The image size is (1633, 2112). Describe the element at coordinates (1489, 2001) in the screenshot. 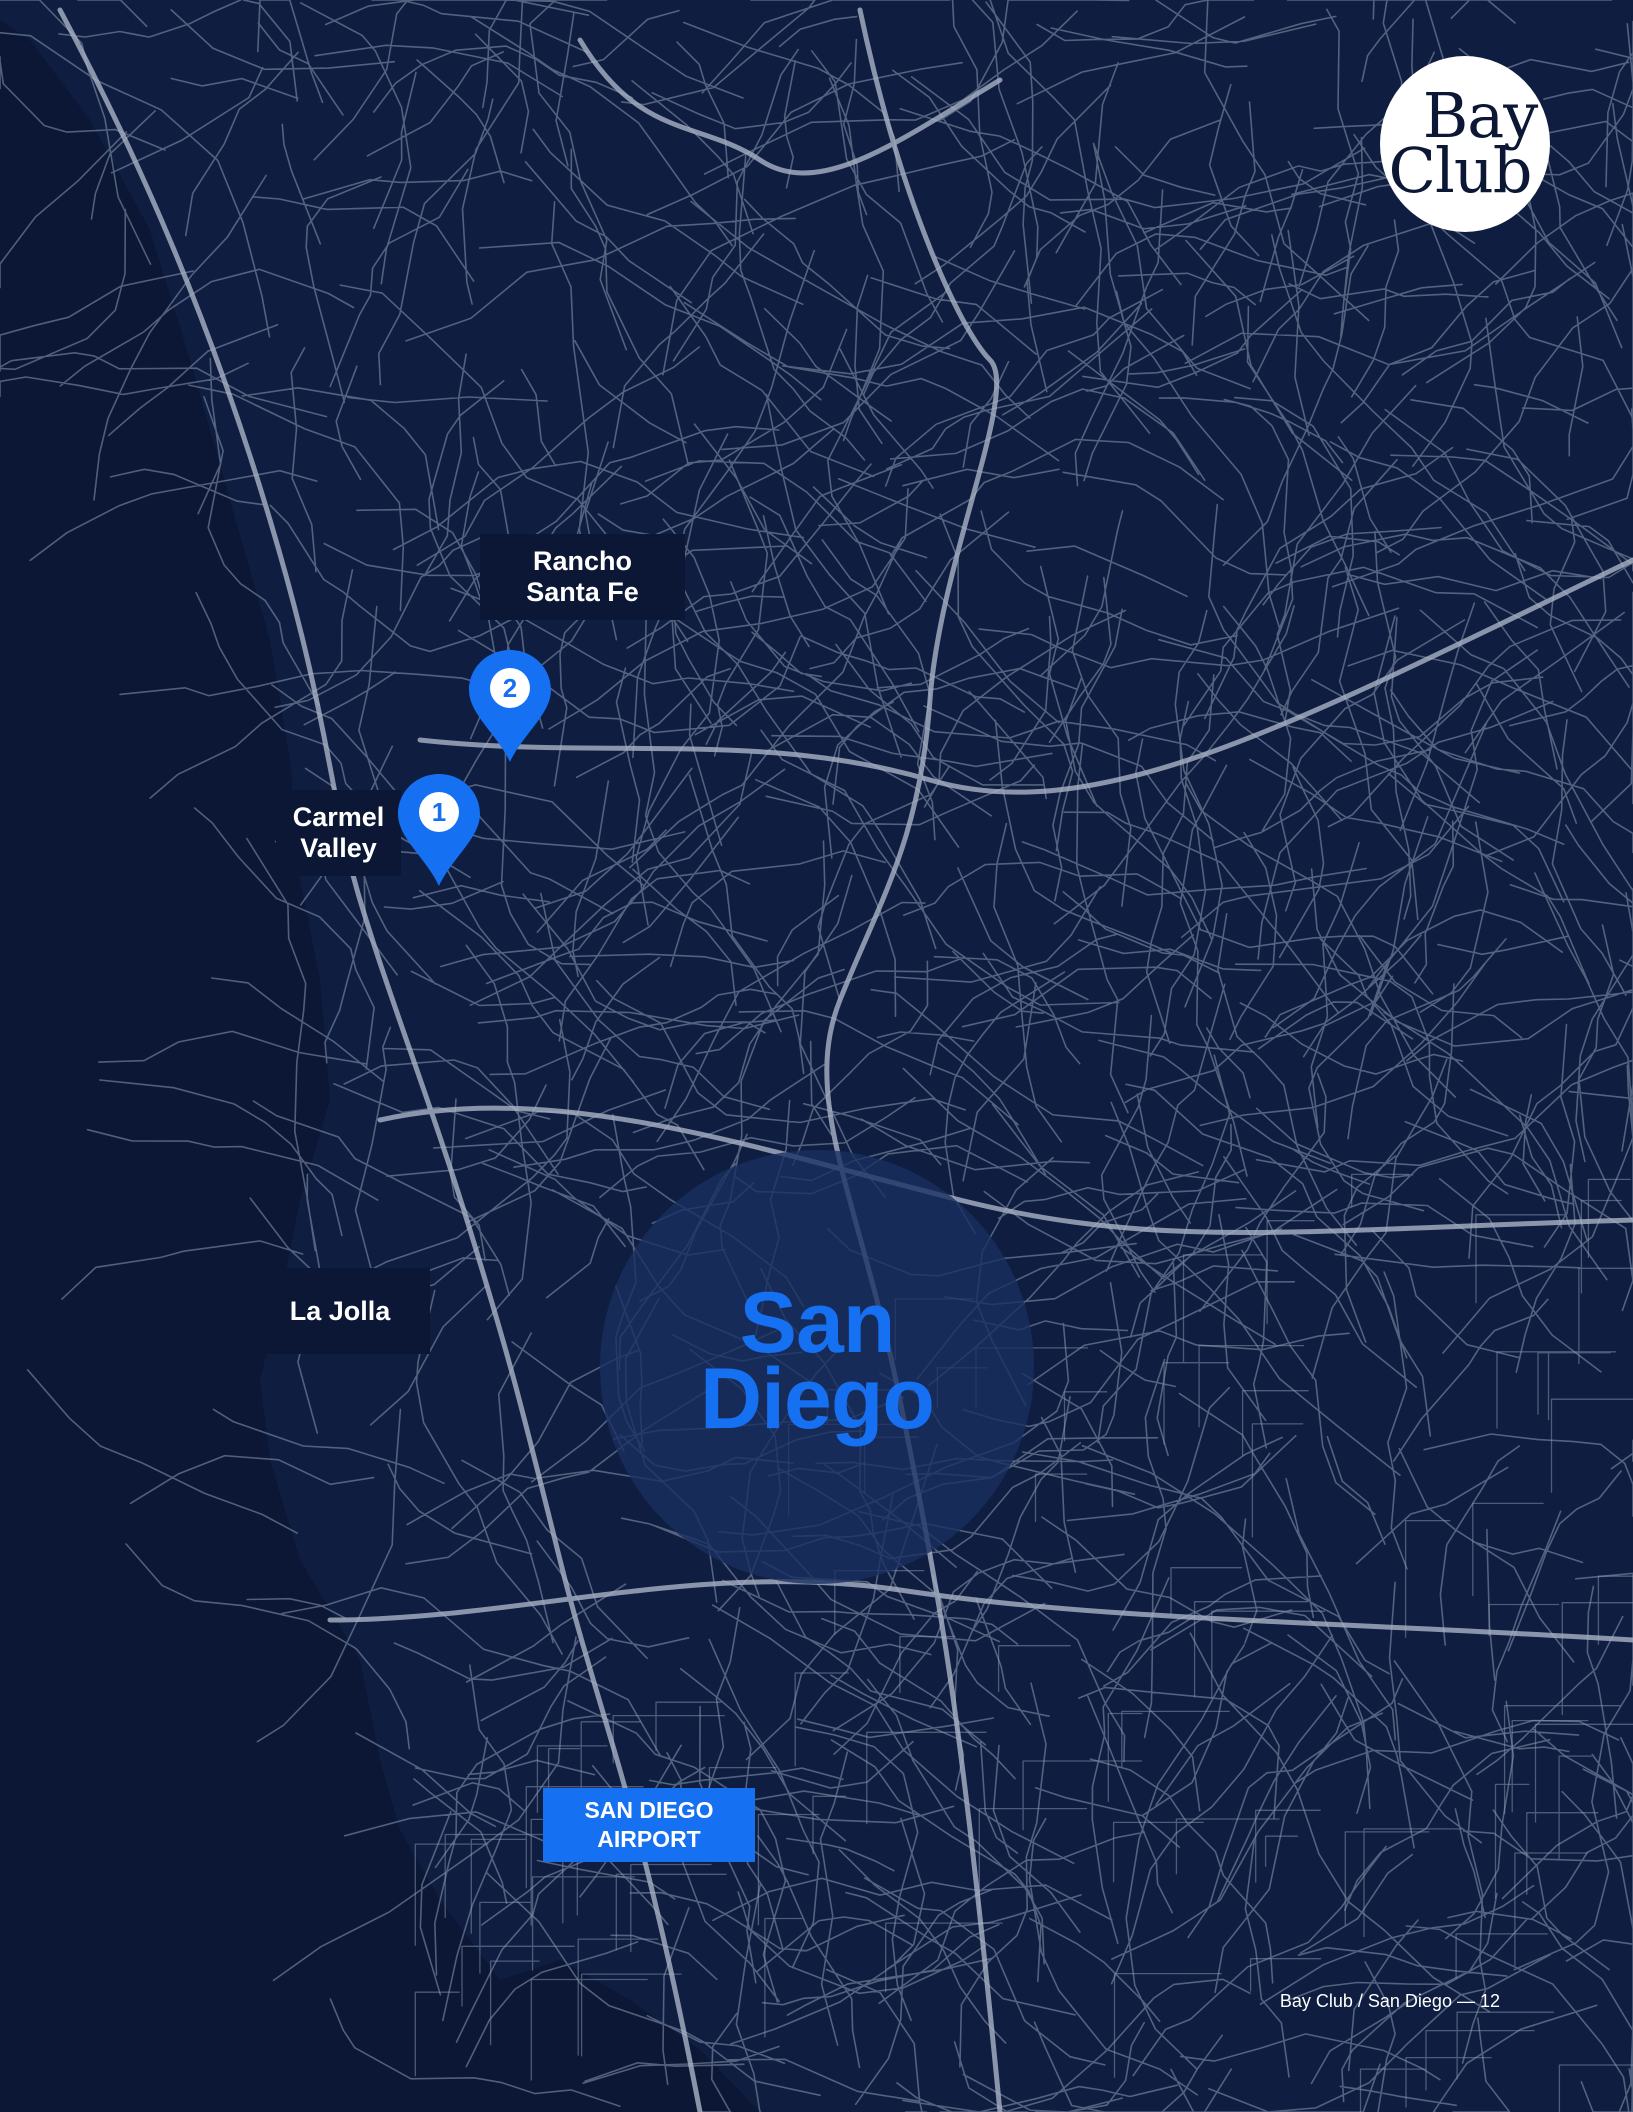

I see `footer-page-number: 12` at that location.